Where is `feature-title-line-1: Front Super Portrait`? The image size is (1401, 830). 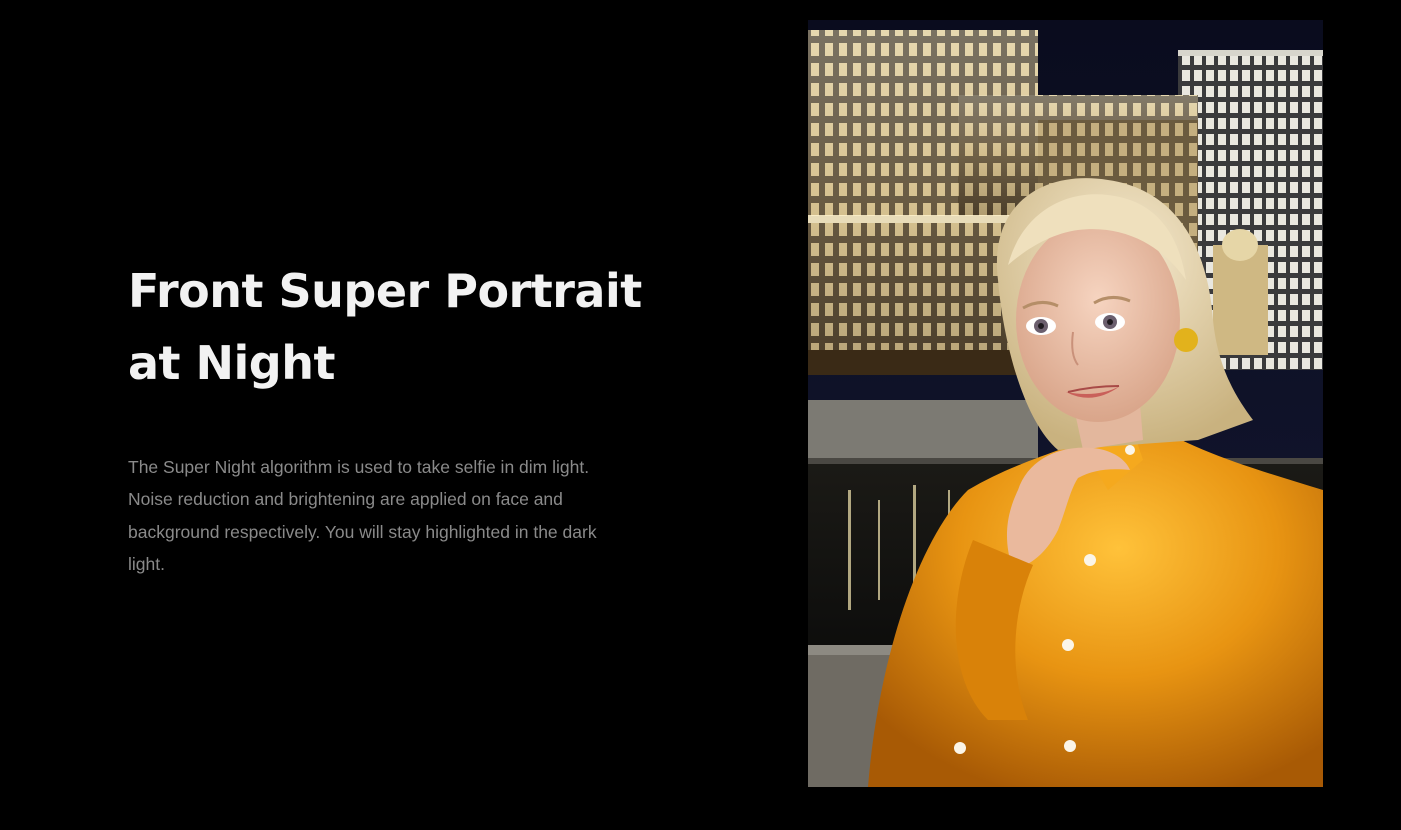 feature-title-line-1: Front Super Portrait is located at coordinates (385, 291).